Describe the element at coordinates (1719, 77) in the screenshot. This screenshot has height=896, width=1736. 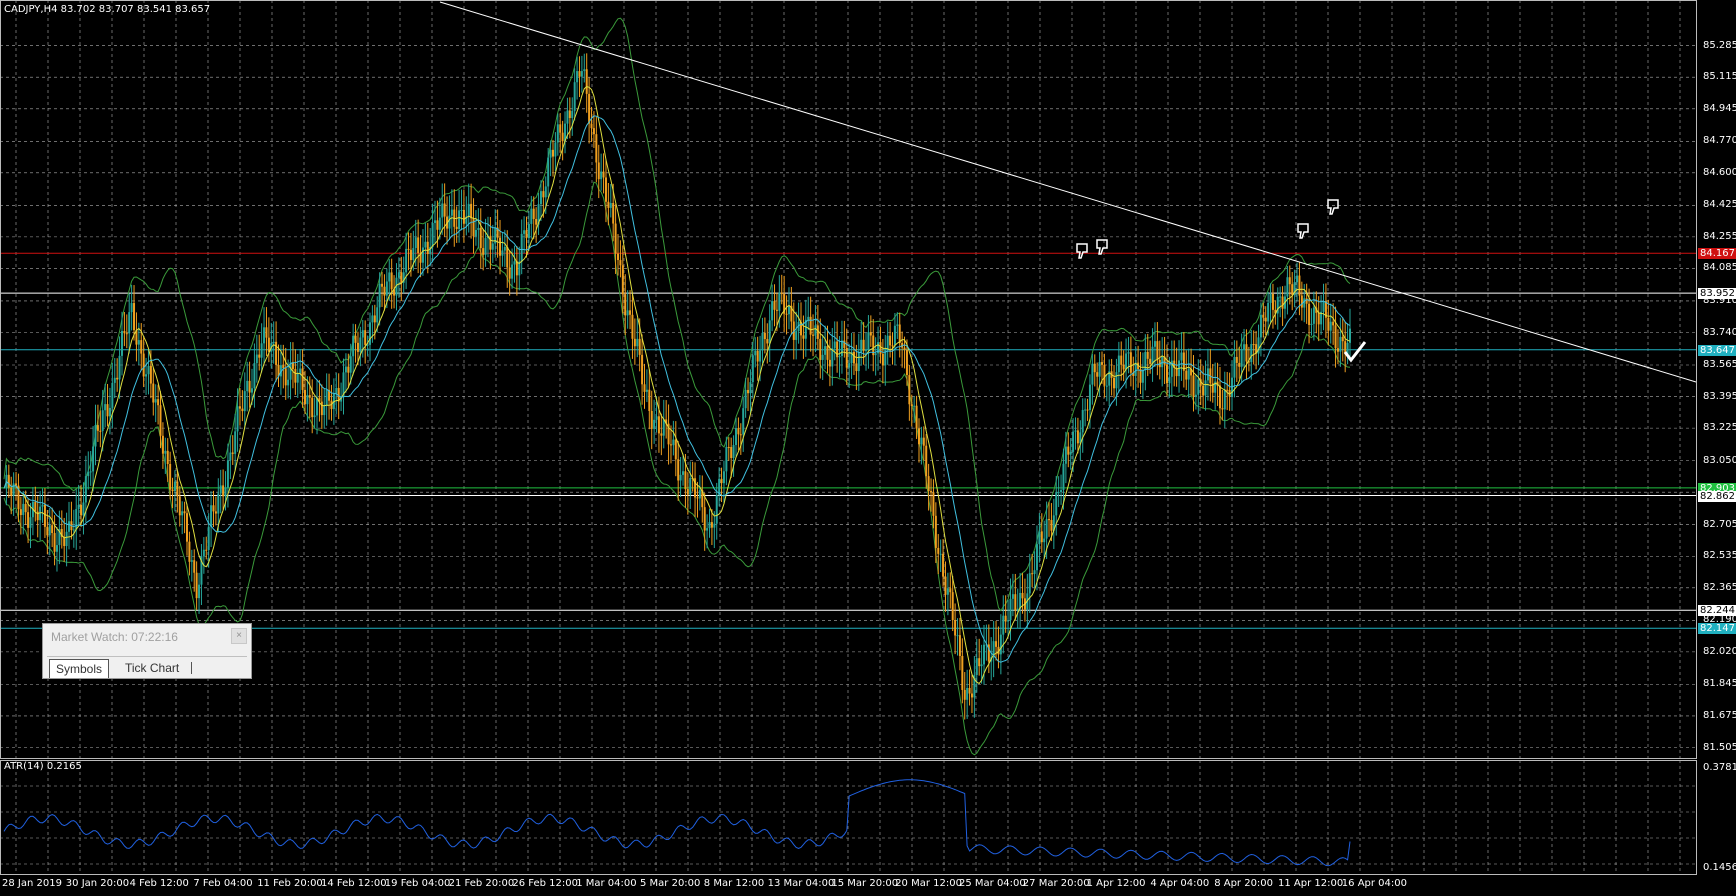
I see `price-tick-label: 85.115` at that location.